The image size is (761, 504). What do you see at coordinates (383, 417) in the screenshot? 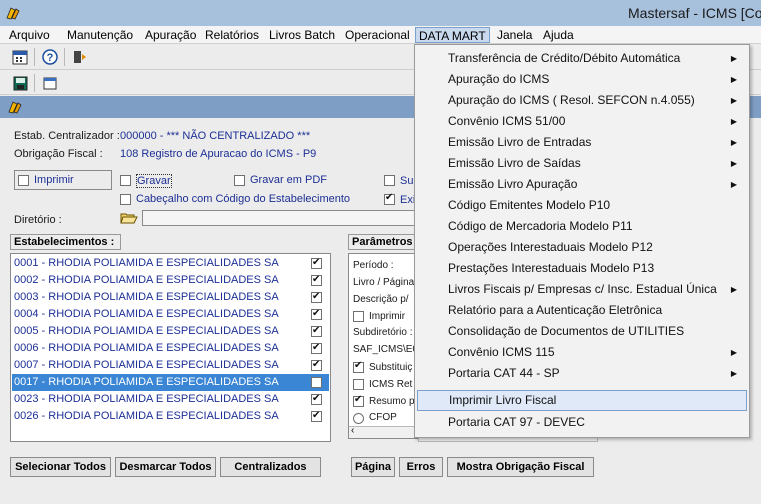
I see `cfop-label: CFOP` at bounding box center [383, 417].